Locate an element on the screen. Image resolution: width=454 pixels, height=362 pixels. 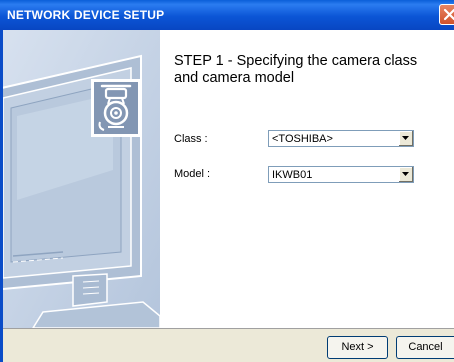
next-button: Next > is located at coordinates (357, 347).